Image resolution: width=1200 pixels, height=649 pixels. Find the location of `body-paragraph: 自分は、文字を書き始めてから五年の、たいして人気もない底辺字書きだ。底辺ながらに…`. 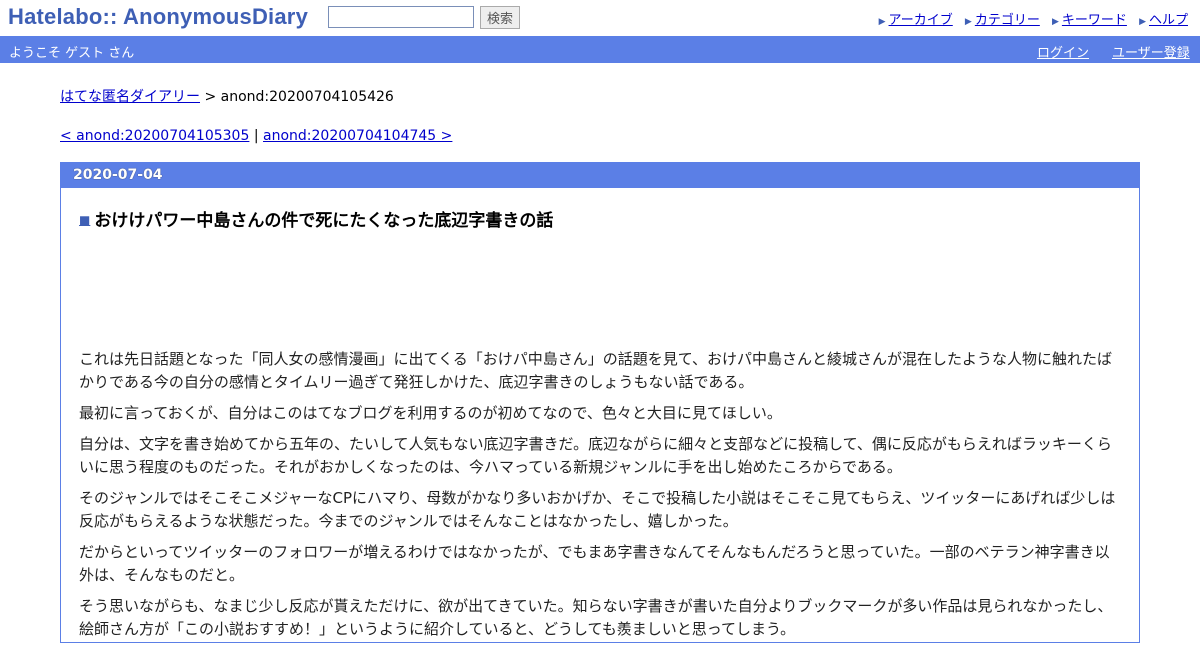

body-paragraph: 自分は、文字を書き始めてから五年の、たいして人気もない底辺字書きだ。底辺ながらに… is located at coordinates (595, 455).